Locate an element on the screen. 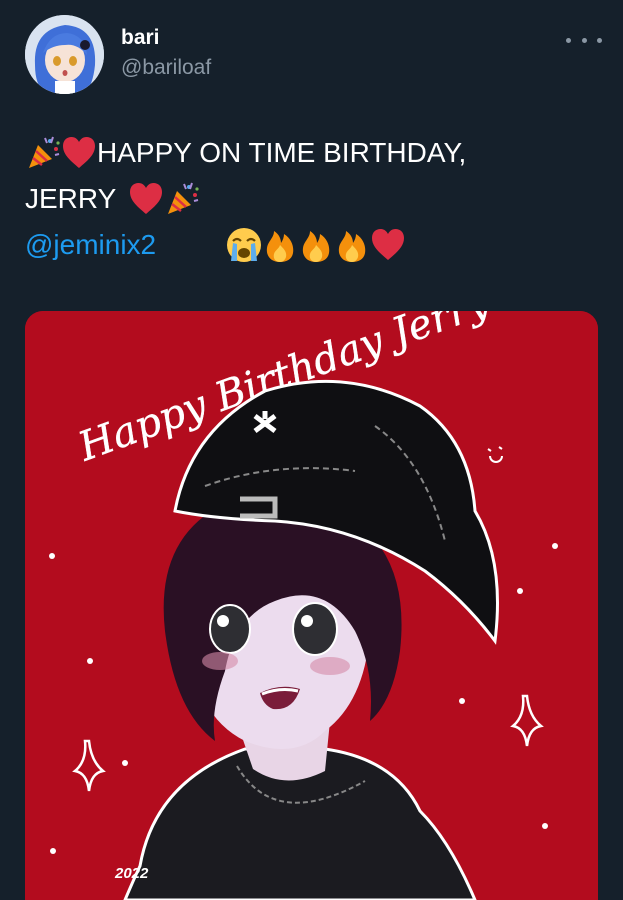  mention-link: @jeminix2 is located at coordinates (90, 245).